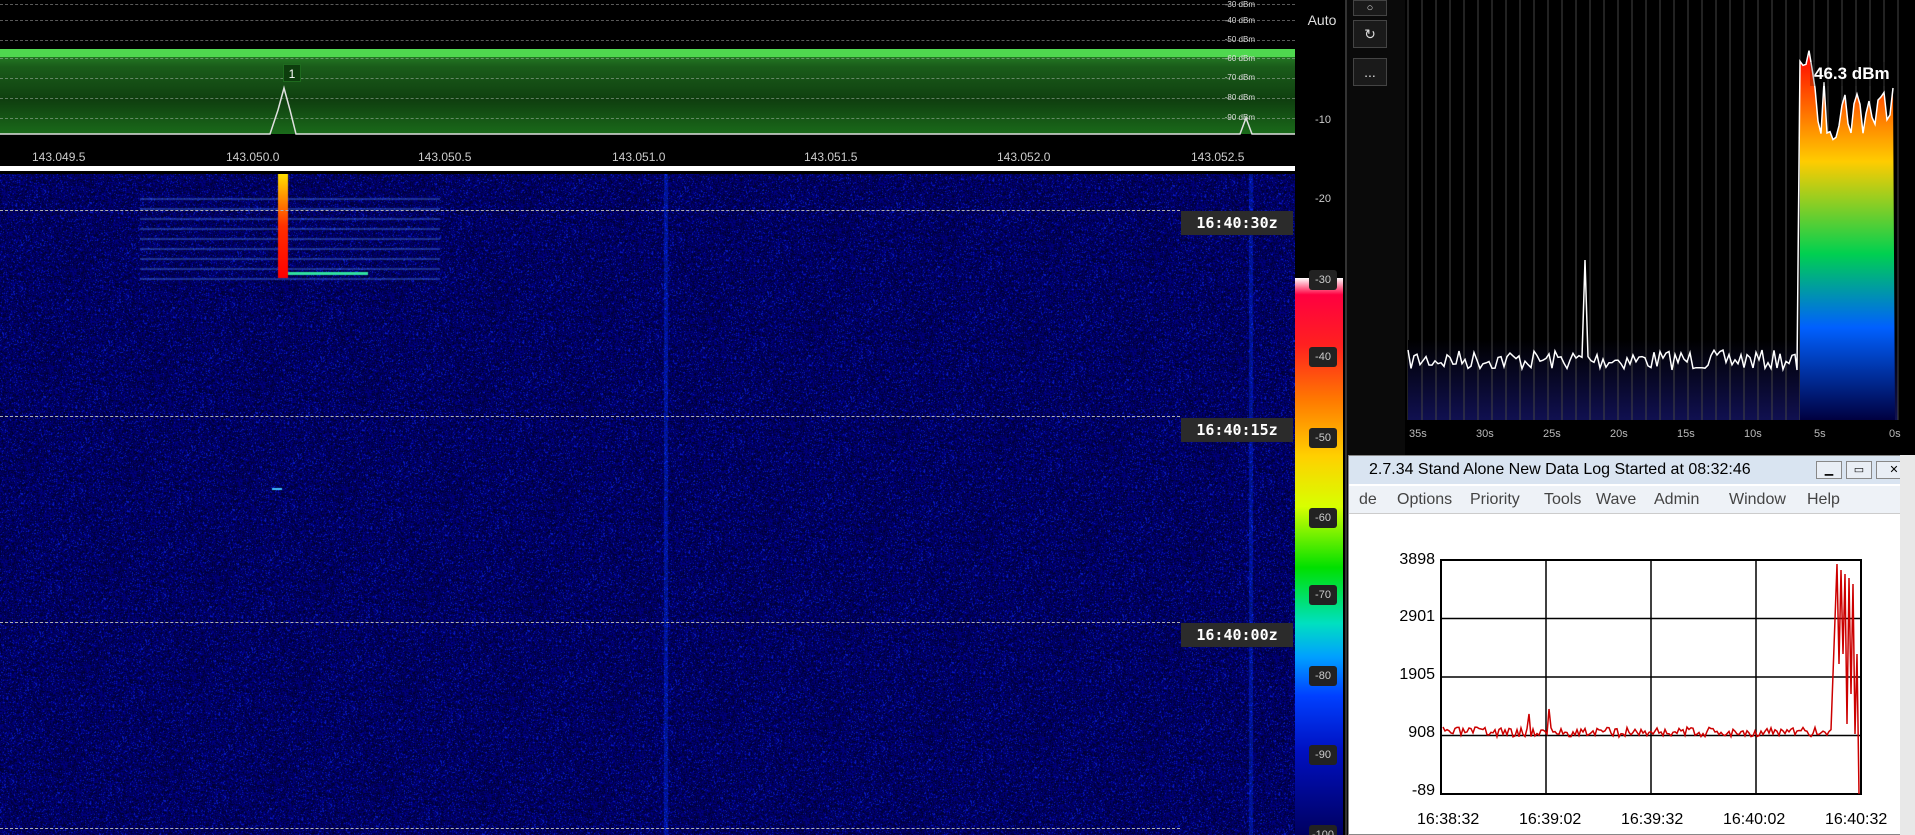 The height and width of the screenshot is (835, 1915). I want to click on spectrum-trace, so click(647, 110).